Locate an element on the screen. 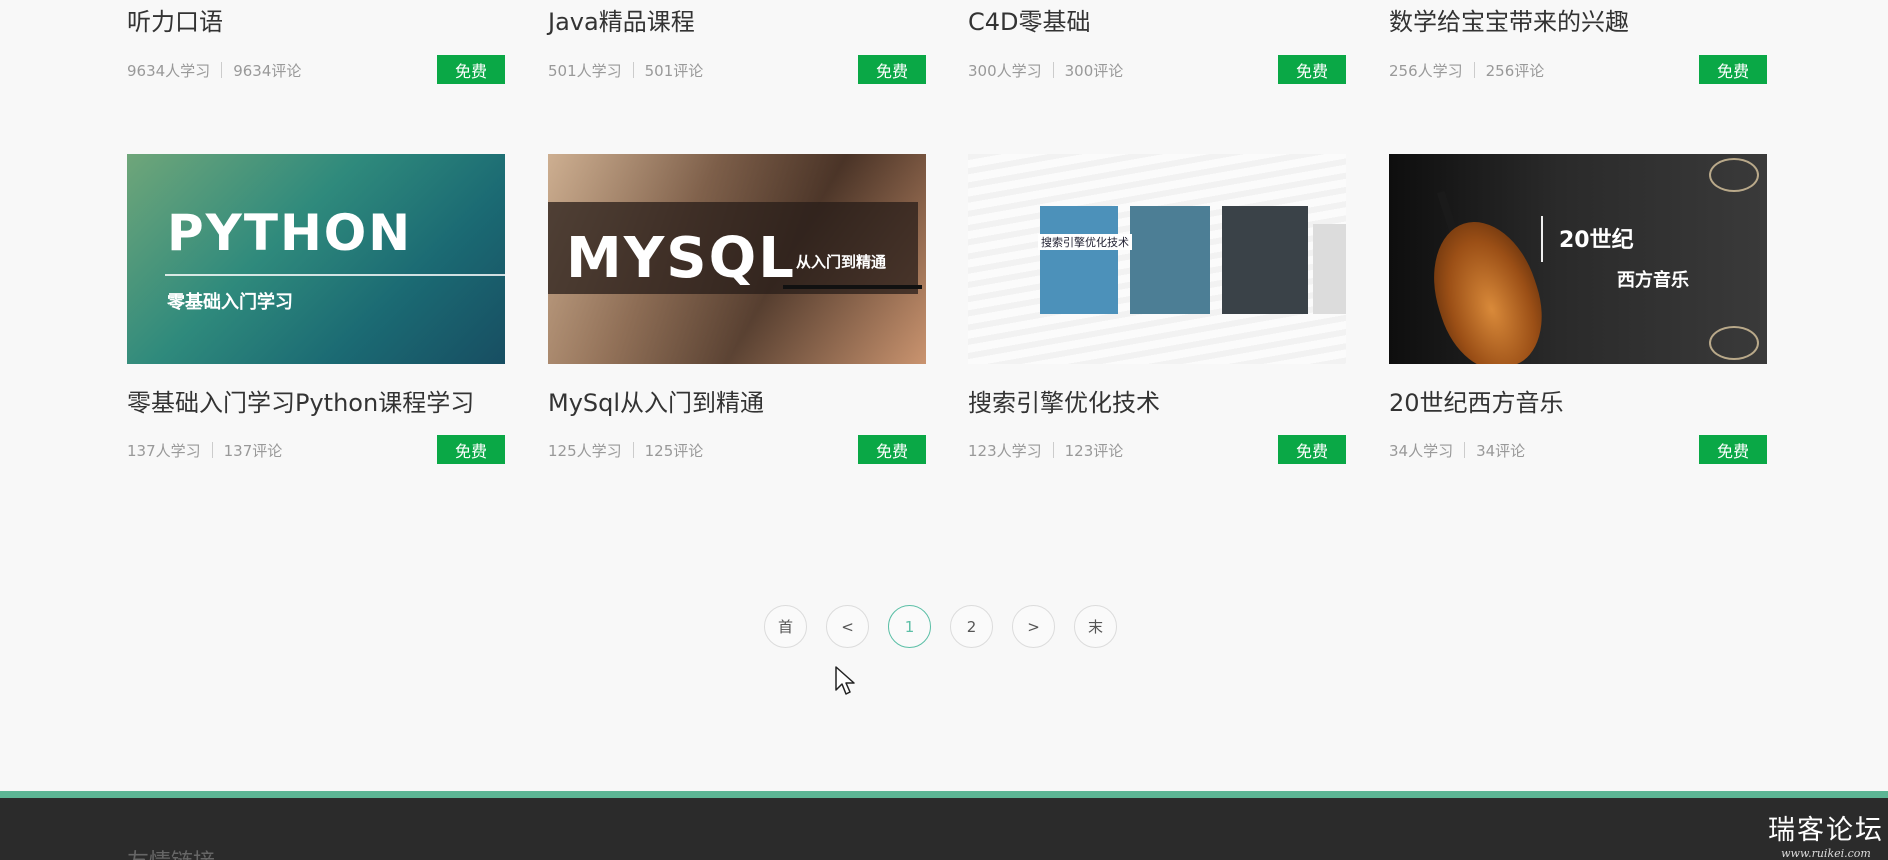  page-2-button: 2 is located at coordinates (971, 626).